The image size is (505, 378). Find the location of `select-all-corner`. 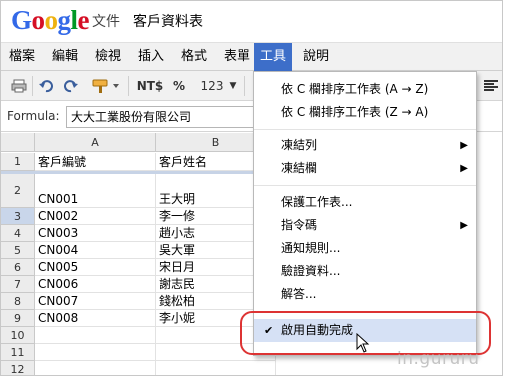

select-all-corner is located at coordinates (18, 142).